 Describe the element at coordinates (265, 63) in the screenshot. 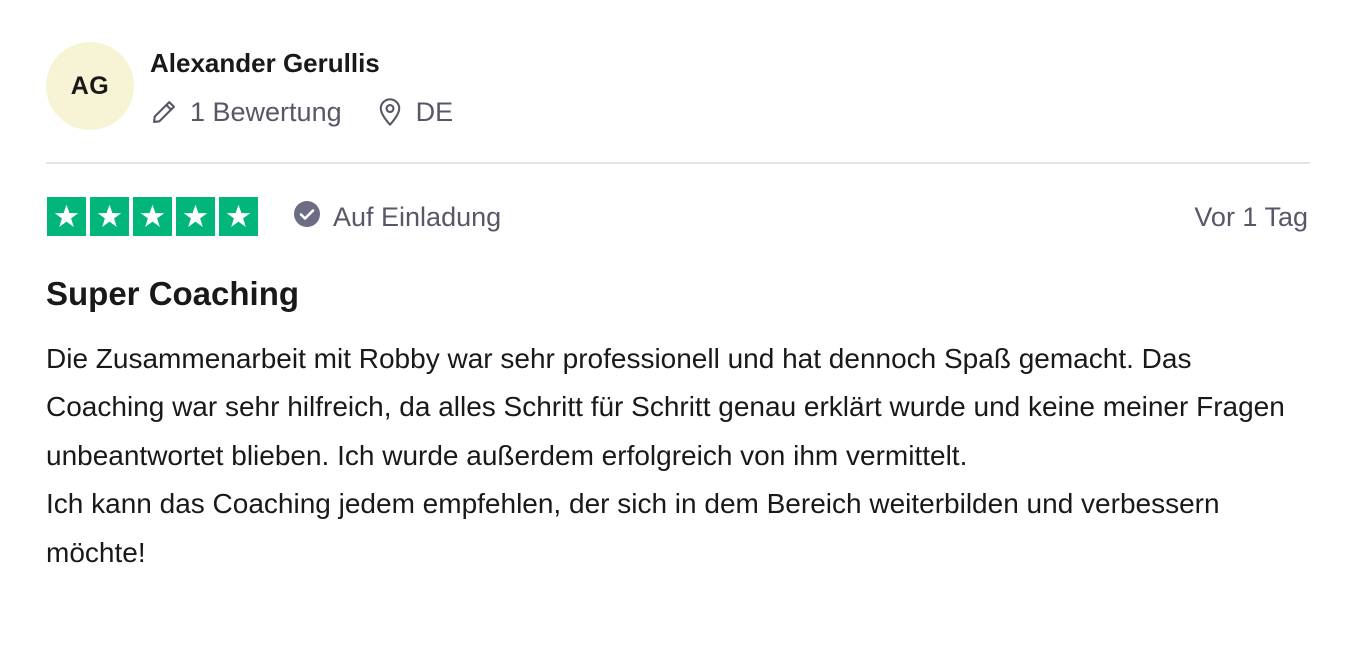

I see `consumer-name: Alexander Gerullis` at that location.